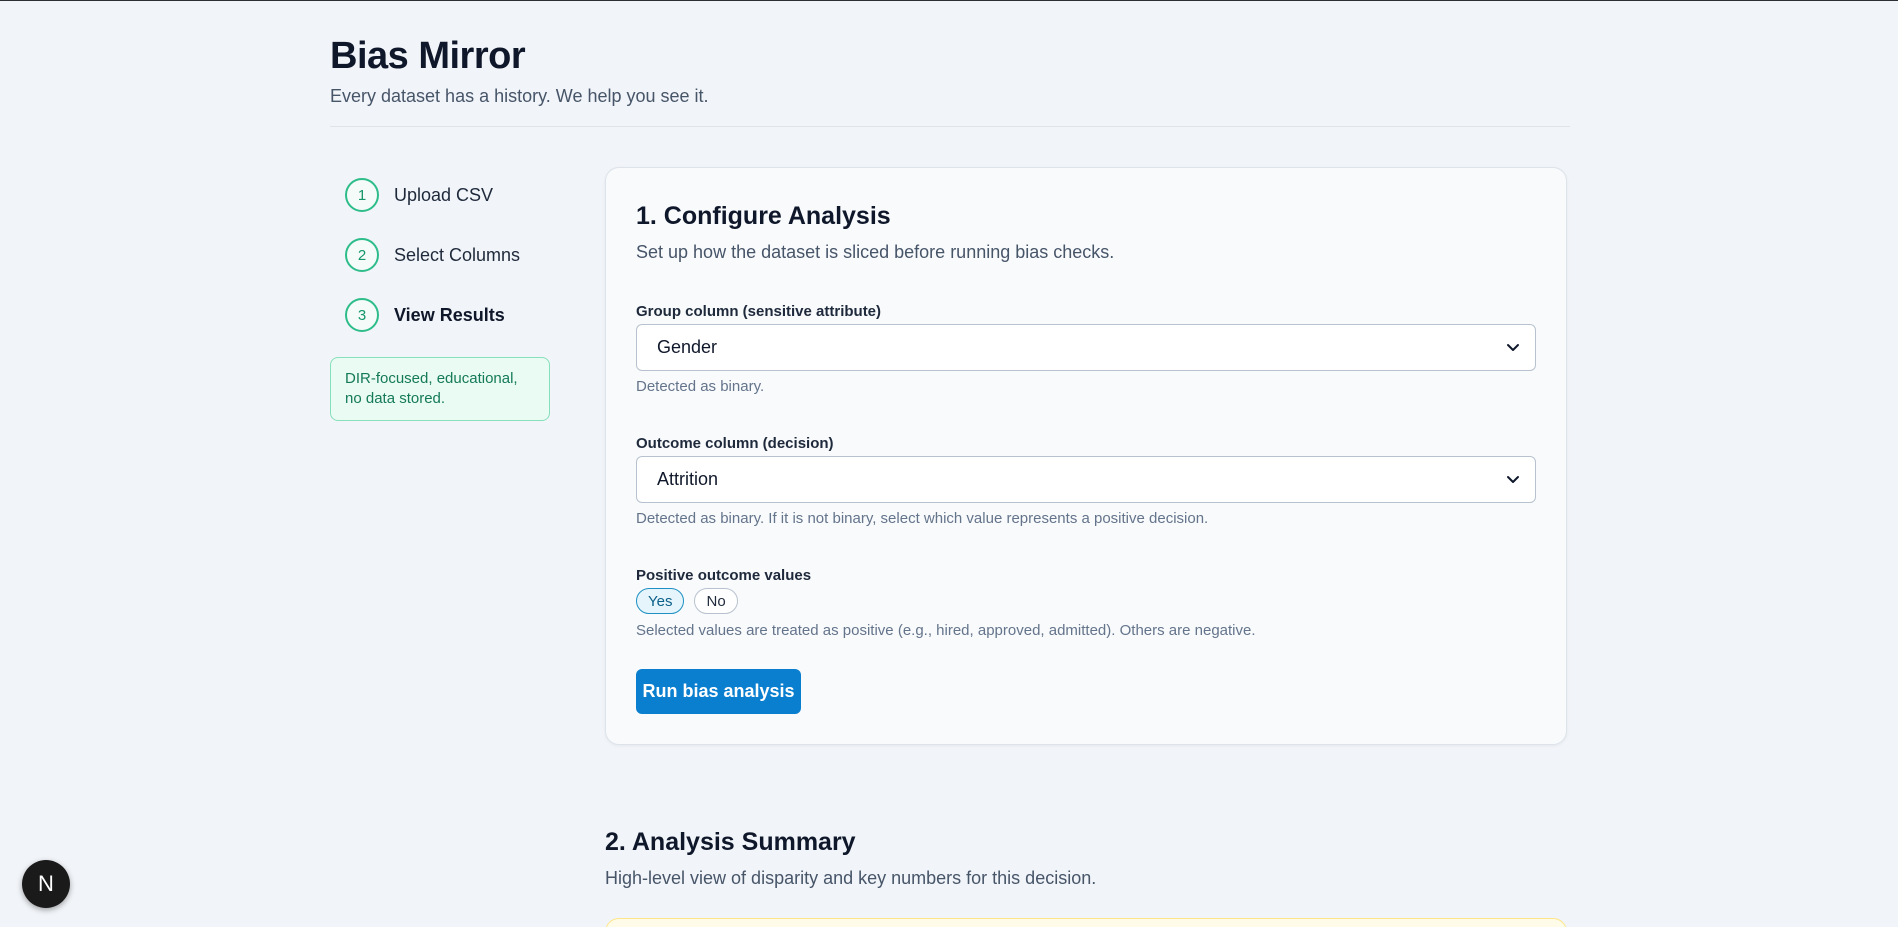  I want to click on chip-yes: Yes, so click(660, 601).